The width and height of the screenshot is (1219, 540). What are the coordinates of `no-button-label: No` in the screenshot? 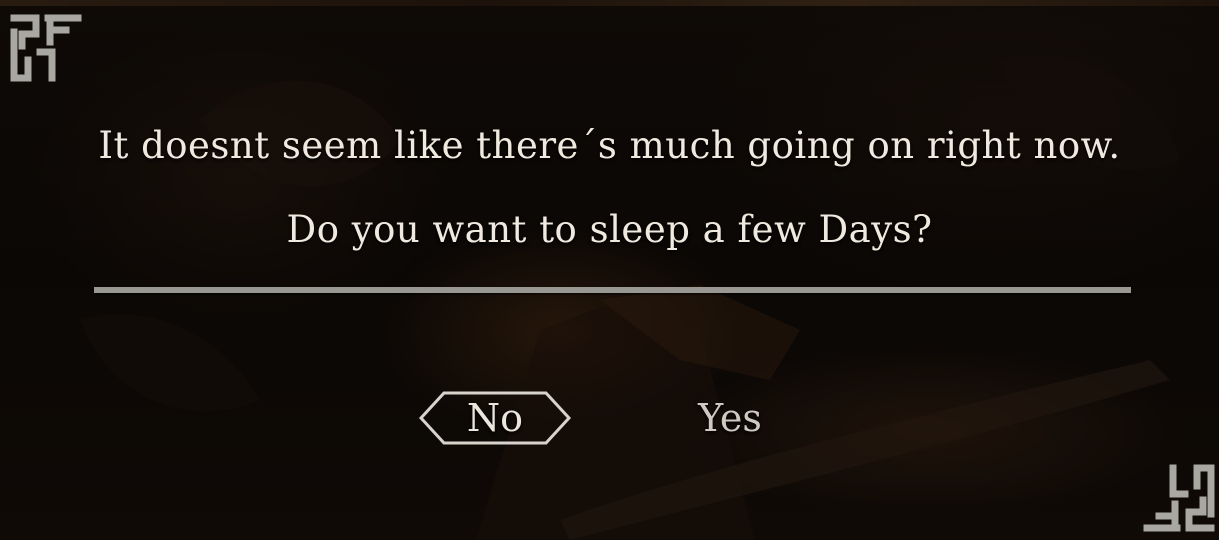 It's located at (495, 418).